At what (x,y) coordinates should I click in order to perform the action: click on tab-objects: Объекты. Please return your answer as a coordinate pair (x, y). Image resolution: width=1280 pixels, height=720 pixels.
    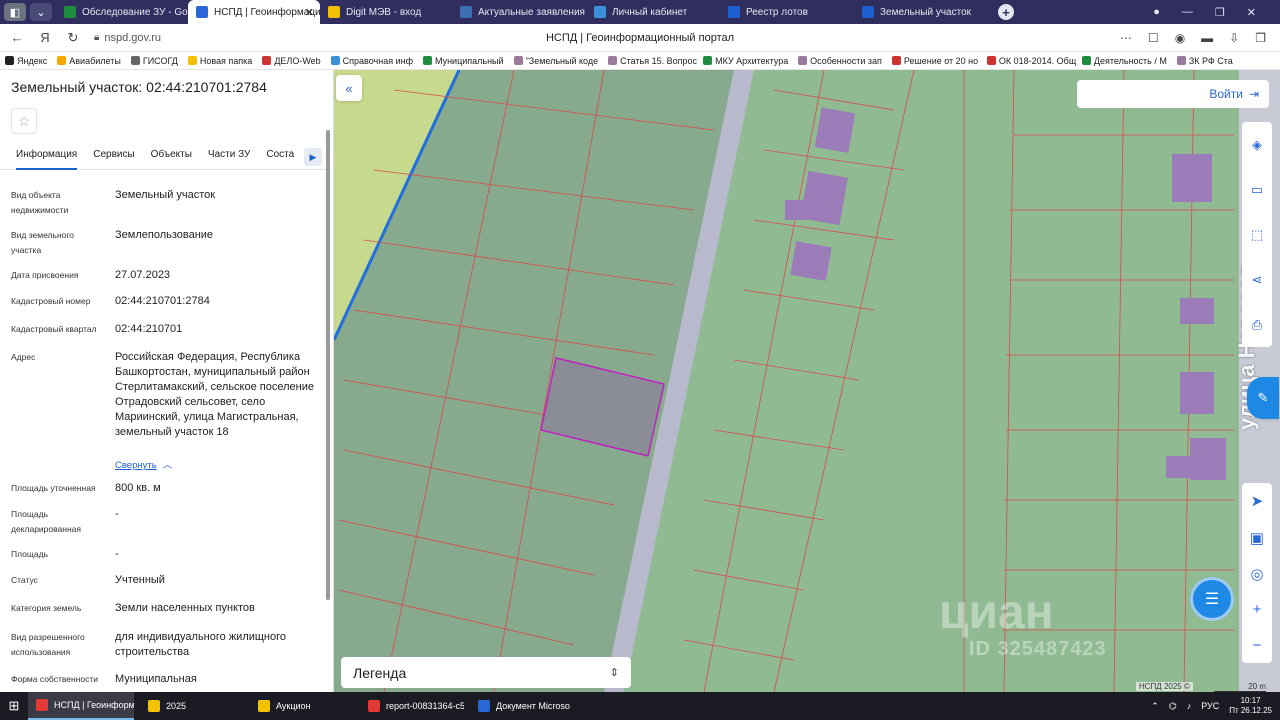
    Looking at the image, I should click on (171, 157).